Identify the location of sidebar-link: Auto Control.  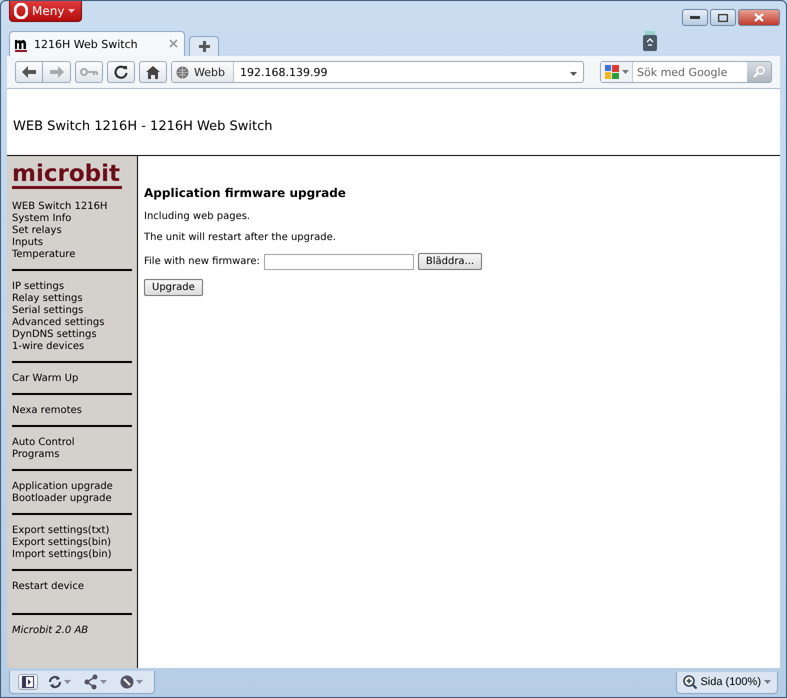
(43, 443).